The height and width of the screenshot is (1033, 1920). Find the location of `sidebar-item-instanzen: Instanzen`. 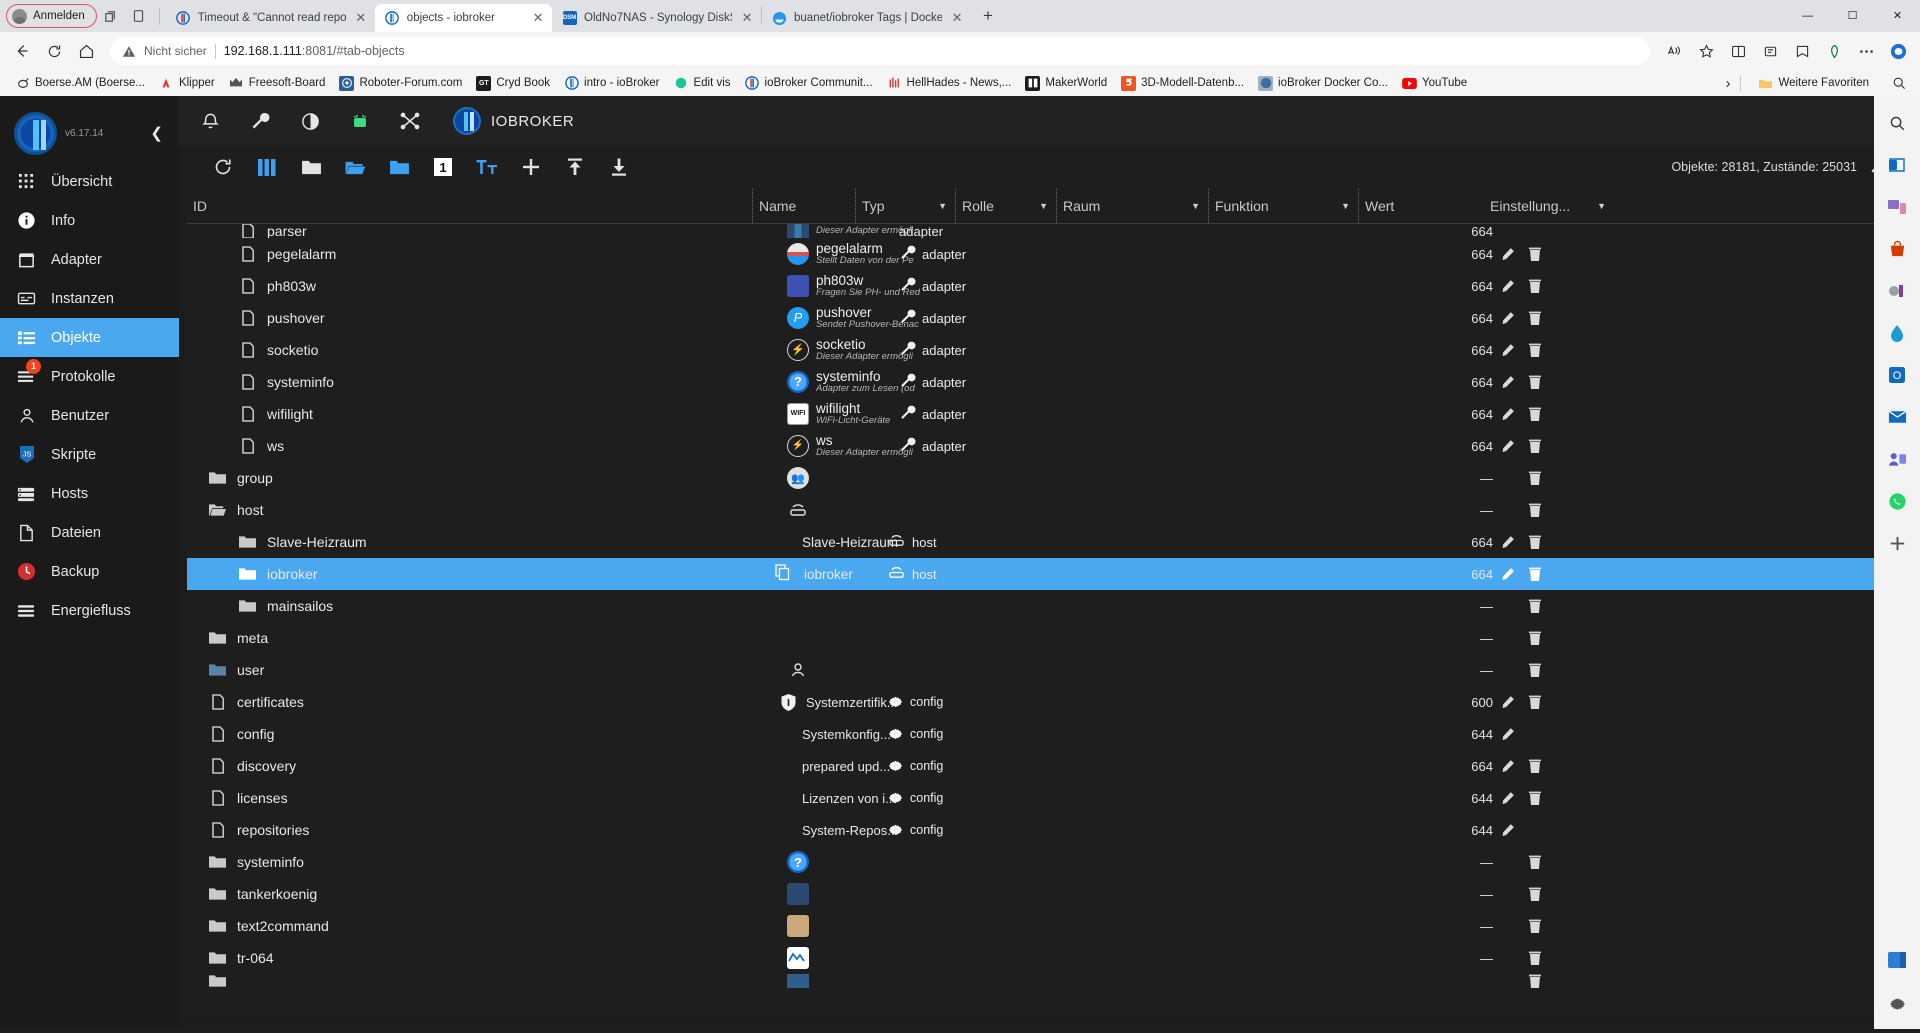

sidebar-item-instanzen: Instanzen is located at coordinates (89, 298).